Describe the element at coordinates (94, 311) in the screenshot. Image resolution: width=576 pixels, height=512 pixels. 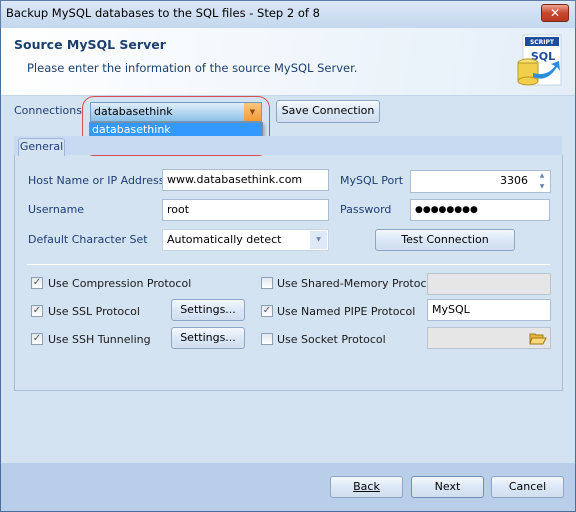
I see `ssl-label: Use SSL Protocol` at that location.